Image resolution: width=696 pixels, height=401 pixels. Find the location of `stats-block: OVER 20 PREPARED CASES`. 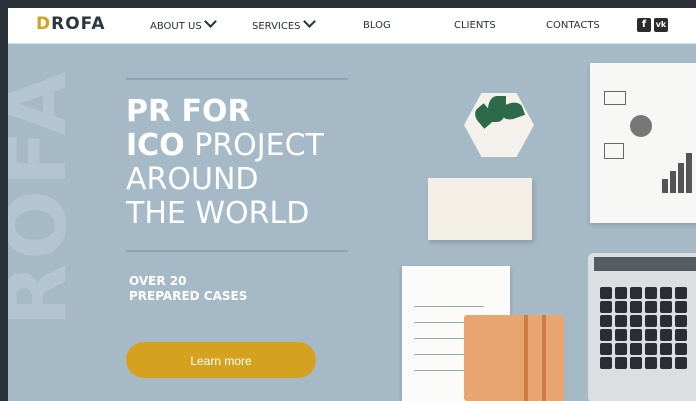

stats-block: OVER 20 PREPARED CASES is located at coordinates (188, 289).